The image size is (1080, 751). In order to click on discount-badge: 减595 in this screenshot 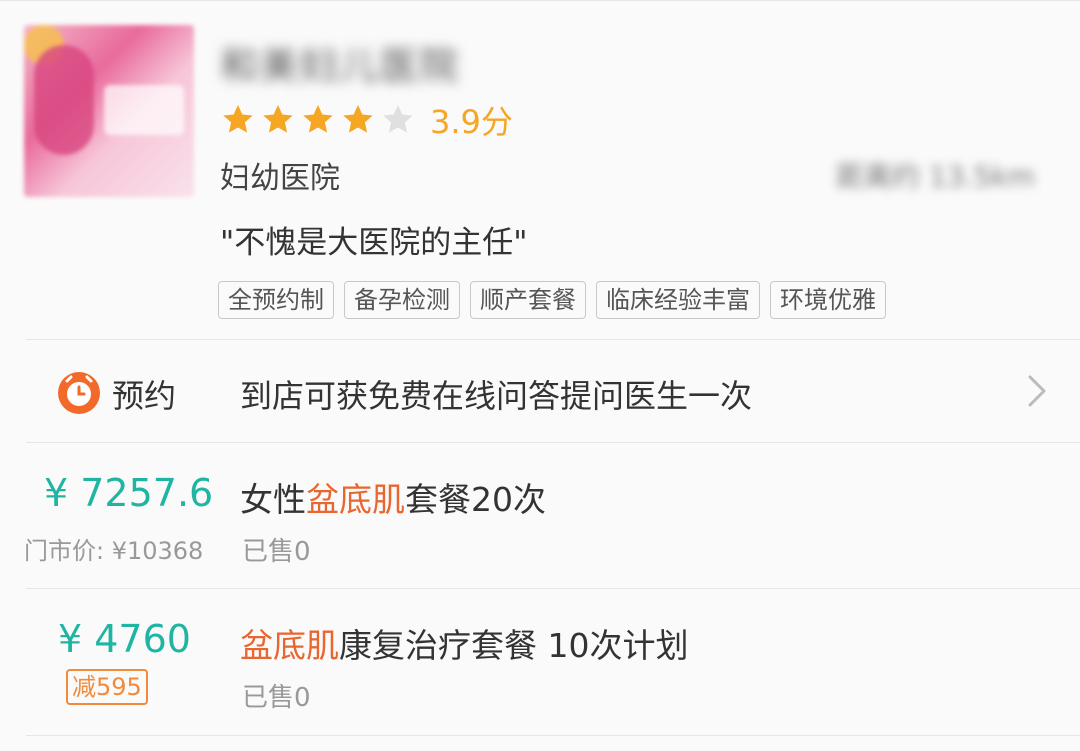, I will do `click(107, 687)`.